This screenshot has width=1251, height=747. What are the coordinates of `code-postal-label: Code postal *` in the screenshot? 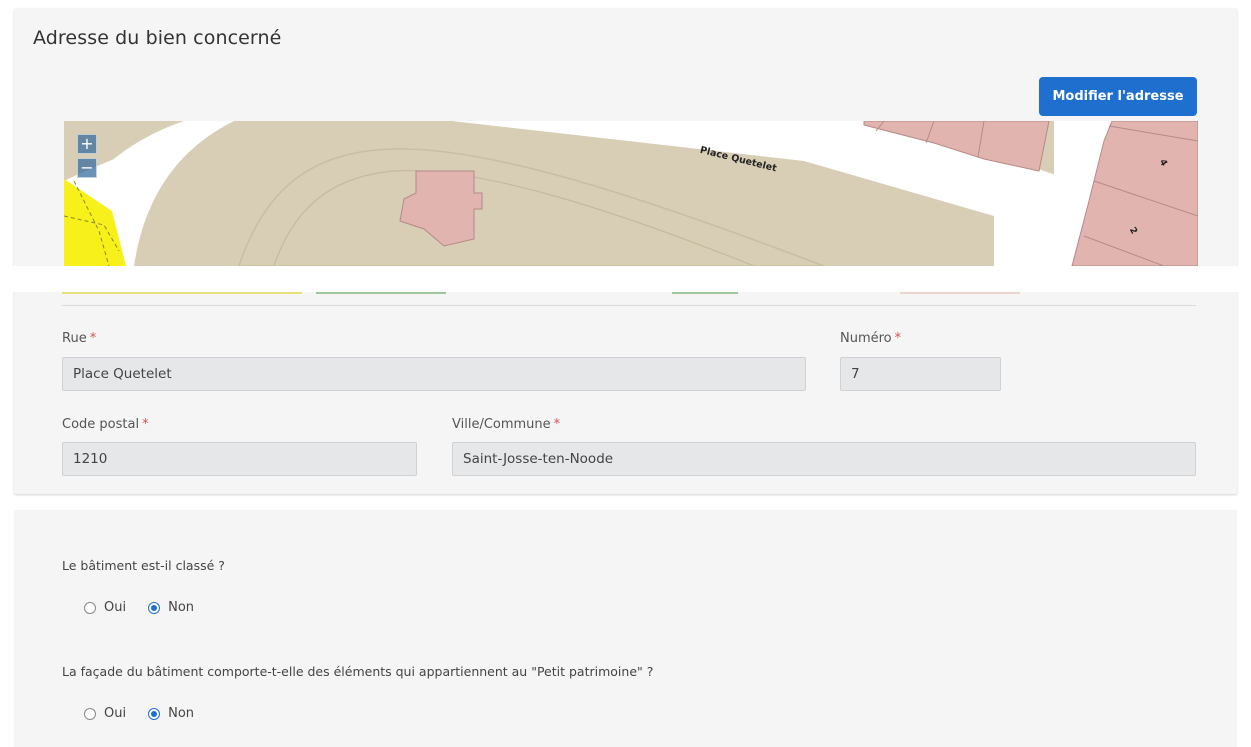 It's located at (105, 424).